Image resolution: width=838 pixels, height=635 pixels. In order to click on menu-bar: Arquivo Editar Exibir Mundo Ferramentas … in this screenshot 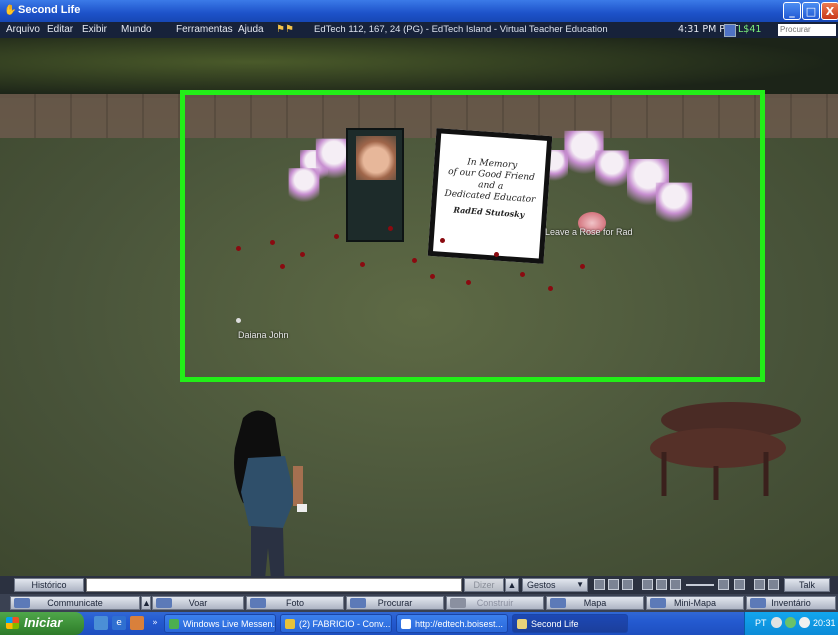, I will do `click(419, 30)`.